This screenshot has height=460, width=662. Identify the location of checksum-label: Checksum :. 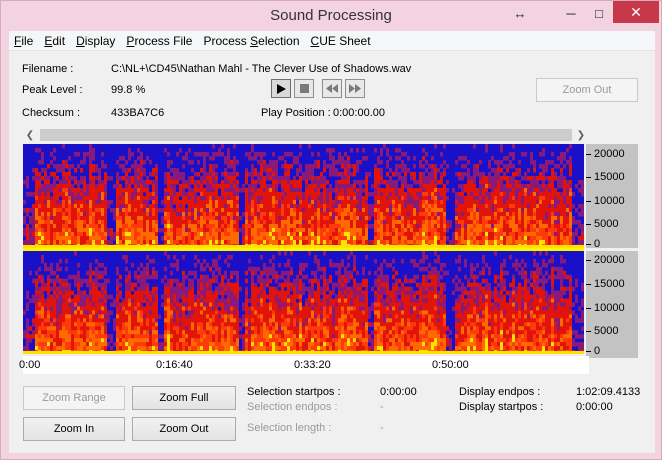
(51, 113).